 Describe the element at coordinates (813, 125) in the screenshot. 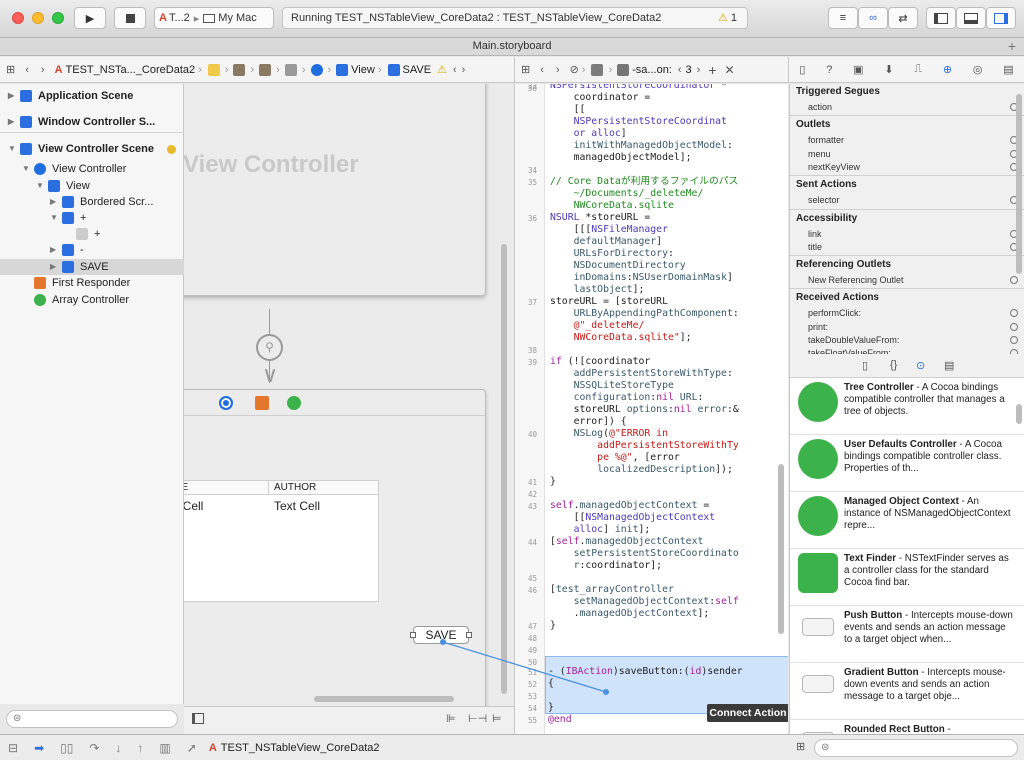

I see `inspector-section-title: Outlets` at that location.